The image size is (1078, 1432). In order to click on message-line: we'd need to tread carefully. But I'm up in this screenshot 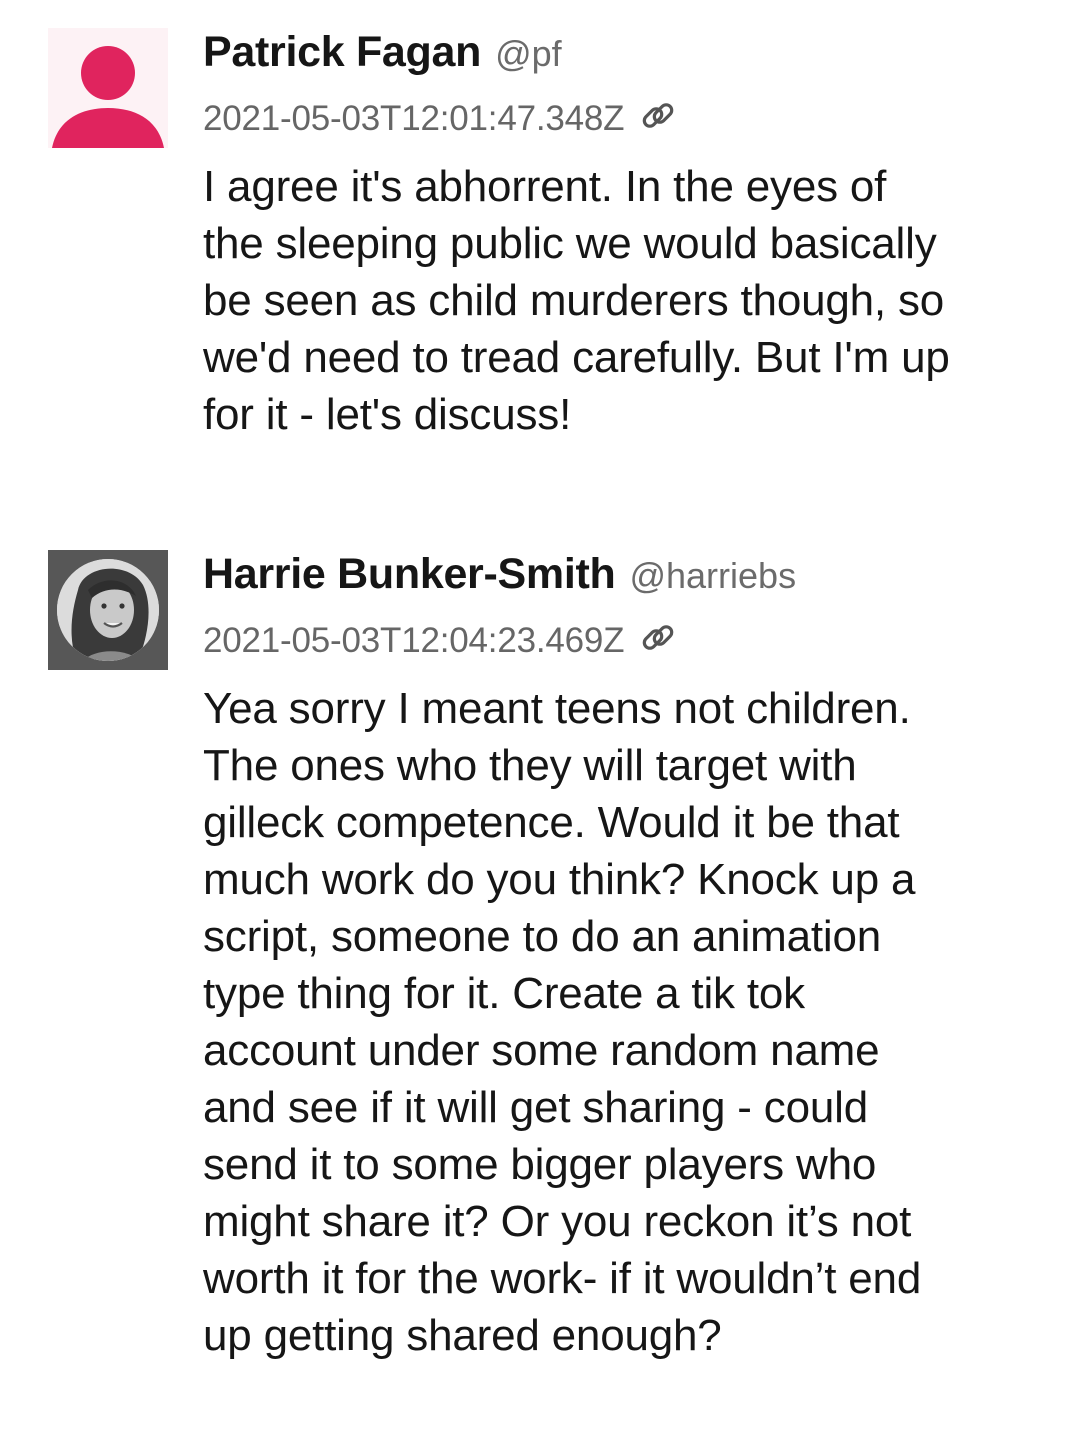, I will do `click(576, 357)`.